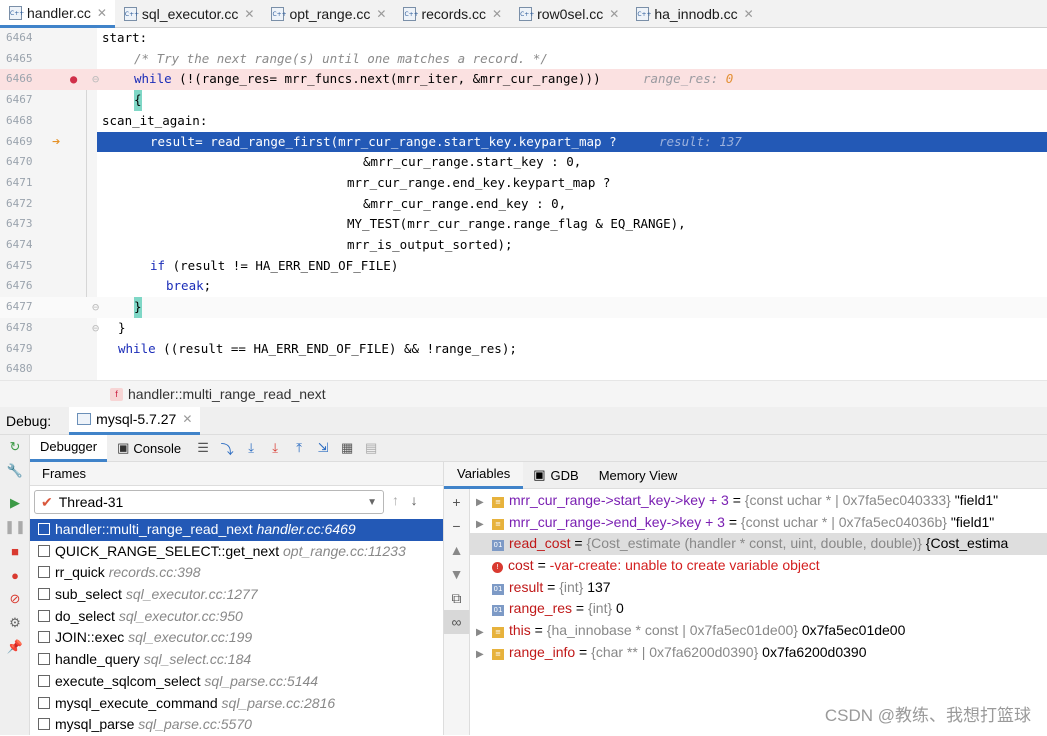  Describe the element at coordinates (617, 521) in the screenshot. I see `variable-name: mrr_cur_range->end_key->key + 3` at that location.